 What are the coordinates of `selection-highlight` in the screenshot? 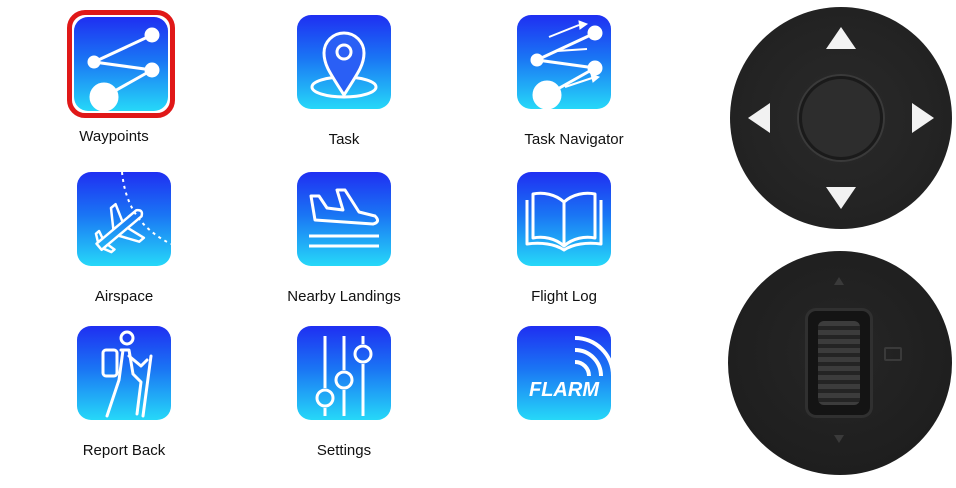 It's located at (121, 64).